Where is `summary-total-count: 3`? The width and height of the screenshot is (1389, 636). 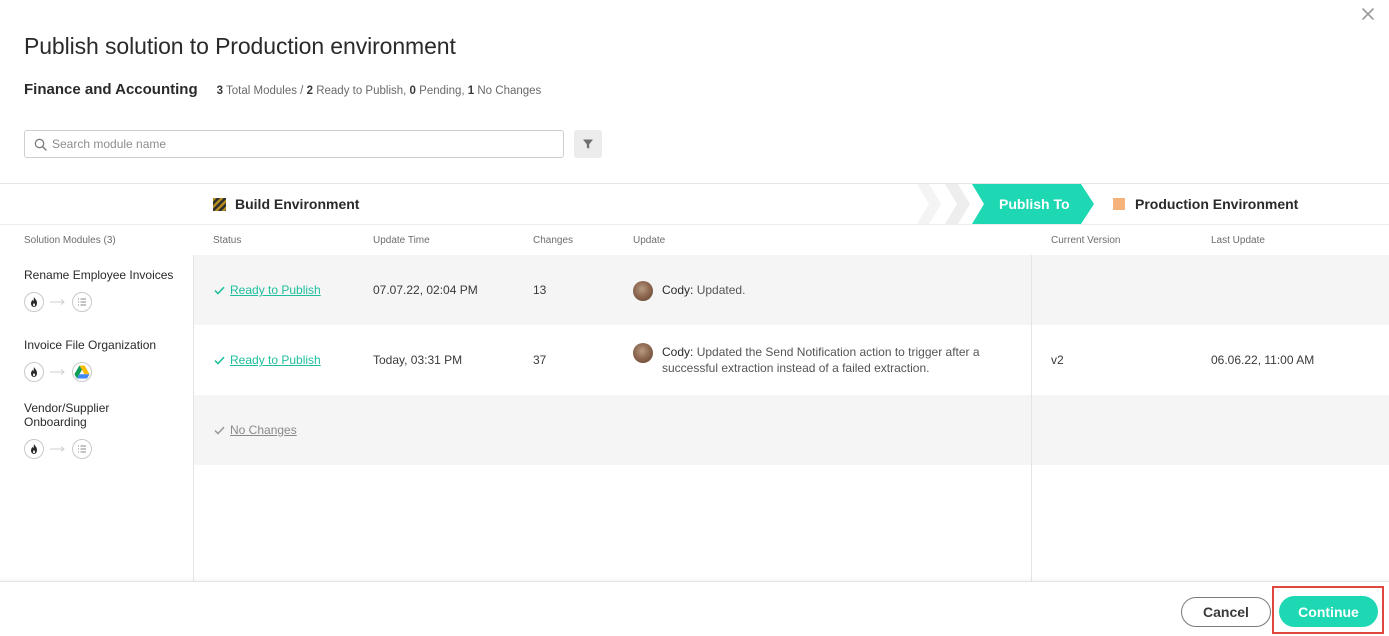
summary-total-count: 3 is located at coordinates (220, 91).